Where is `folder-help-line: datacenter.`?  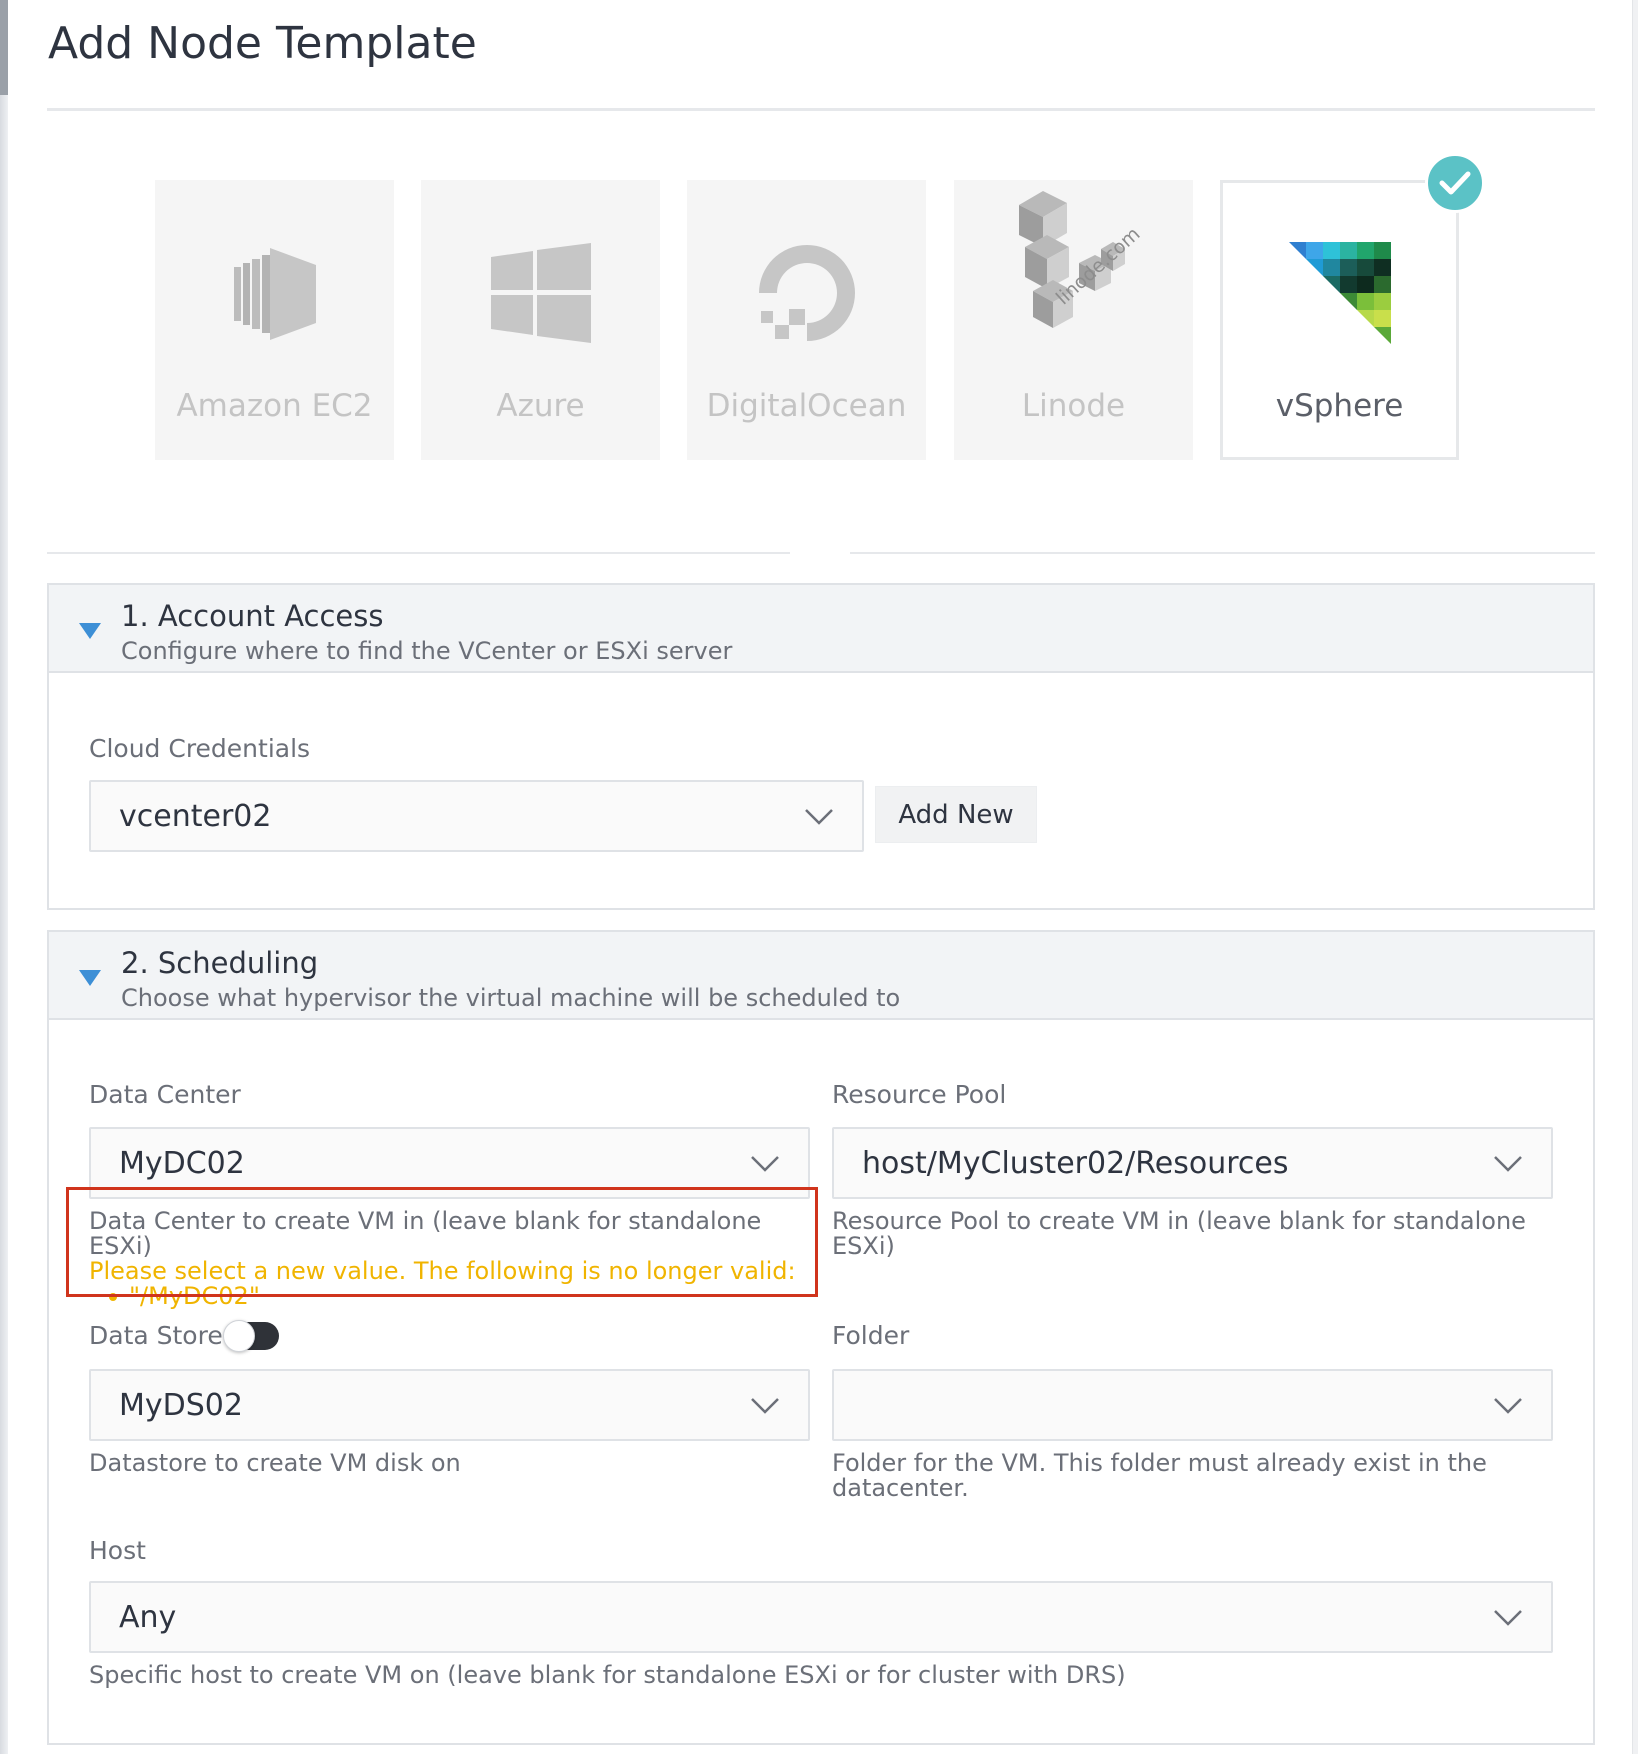
folder-help-line: datacenter. is located at coordinates (900, 1488).